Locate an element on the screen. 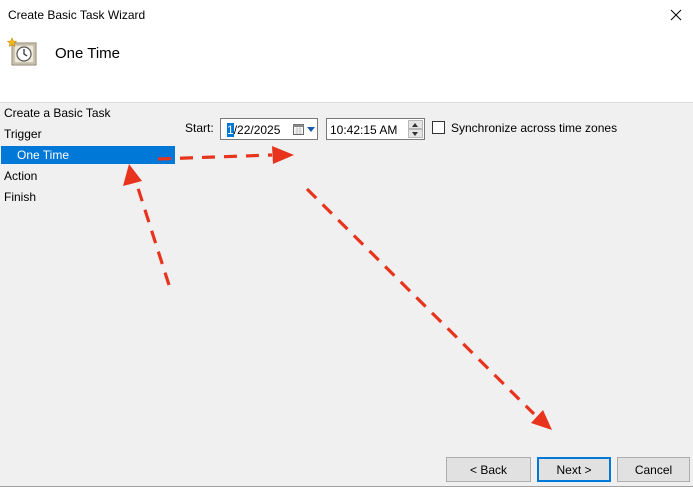 This screenshot has width=693, height=487. page-title: One Time is located at coordinates (88, 53).